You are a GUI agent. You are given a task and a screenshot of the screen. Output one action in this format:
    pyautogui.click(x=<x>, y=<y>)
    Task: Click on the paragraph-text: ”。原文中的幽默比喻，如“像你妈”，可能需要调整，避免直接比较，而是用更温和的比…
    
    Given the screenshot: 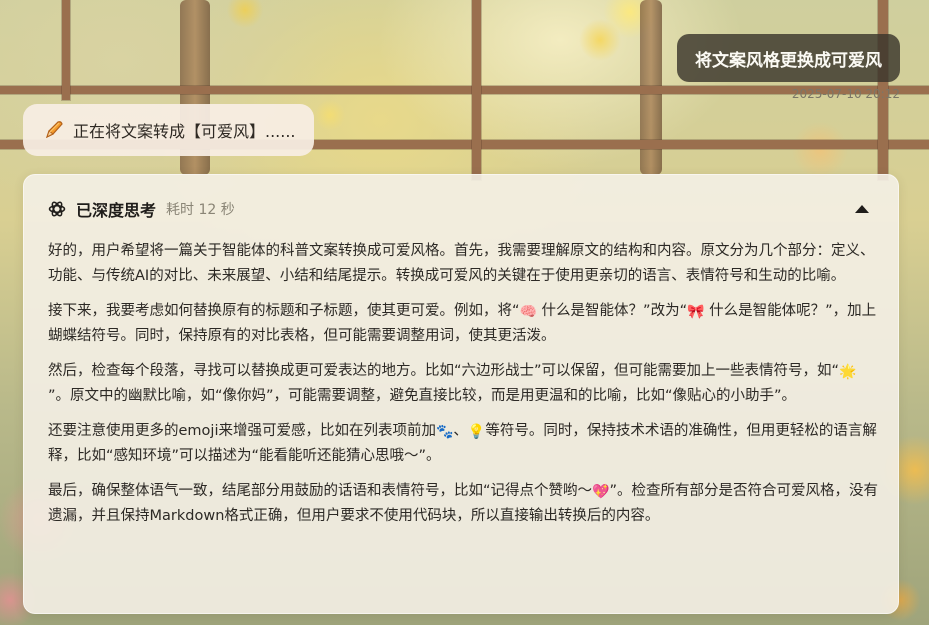 What is the action you would take?
    pyautogui.click(x=422, y=395)
    